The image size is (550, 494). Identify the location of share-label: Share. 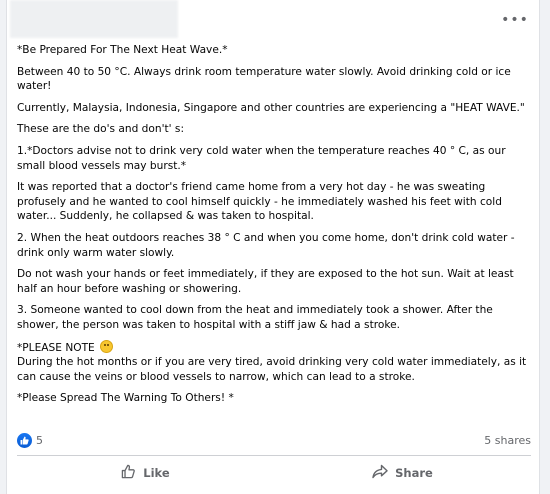
(414, 473).